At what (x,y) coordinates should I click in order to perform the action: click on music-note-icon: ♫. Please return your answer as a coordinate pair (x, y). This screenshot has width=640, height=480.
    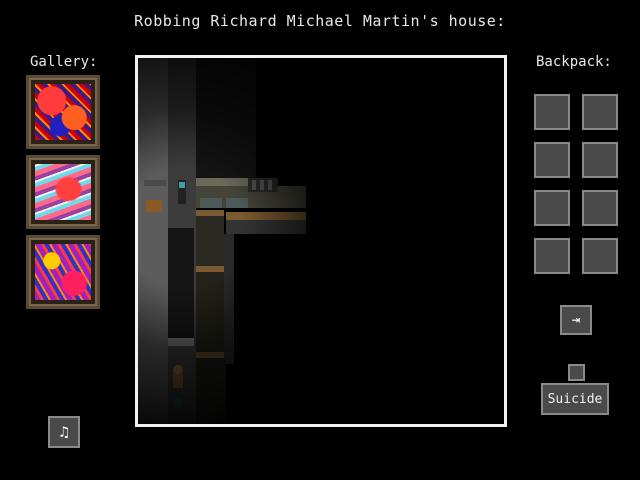
    Looking at the image, I should click on (64, 432).